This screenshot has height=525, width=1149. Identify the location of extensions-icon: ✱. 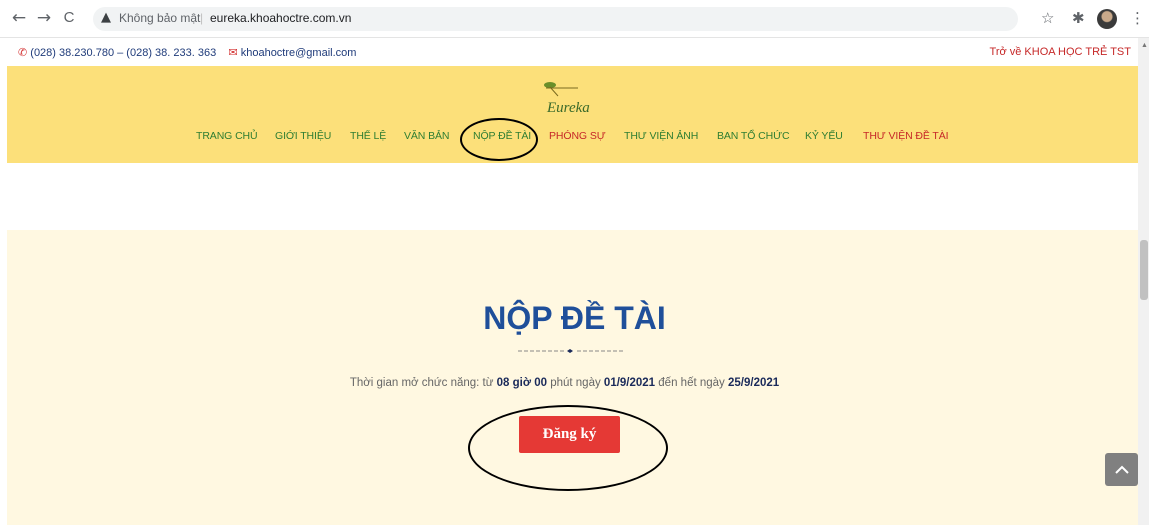
(1078, 18).